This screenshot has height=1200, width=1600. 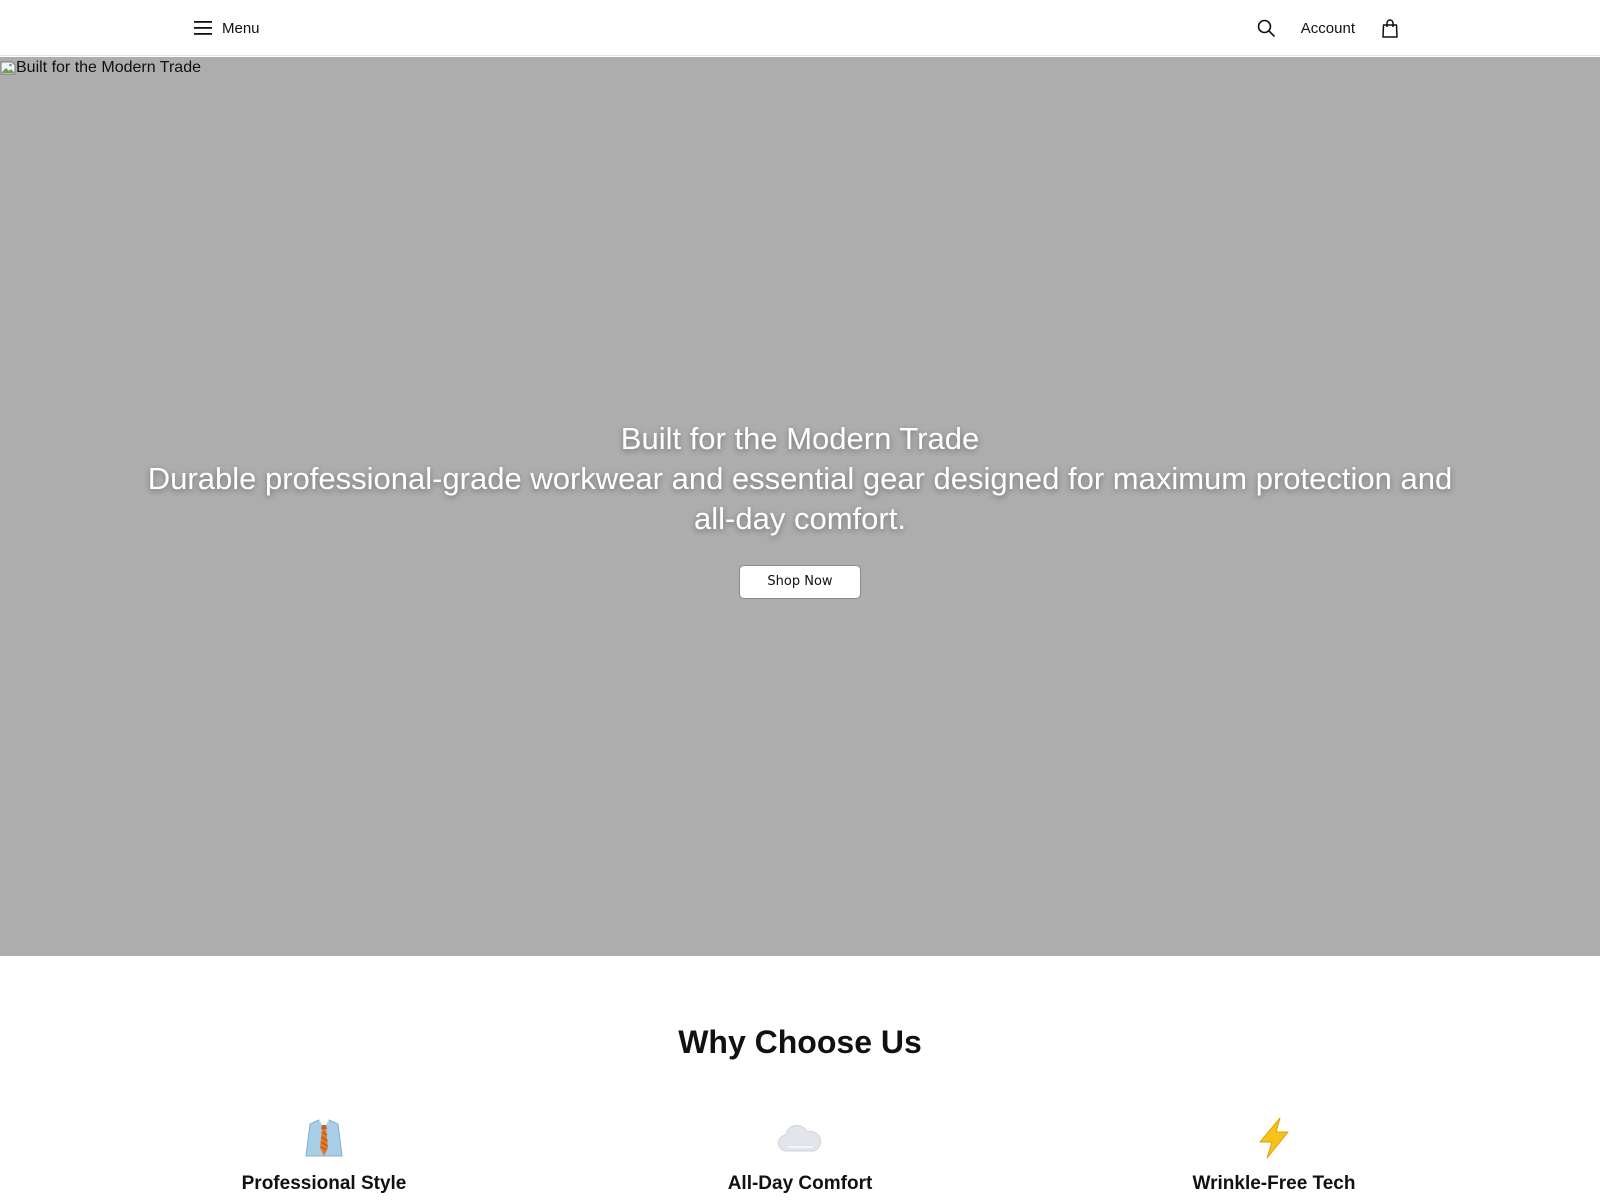 I want to click on feature-item: Professional Style, so click(x=324, y=1155).